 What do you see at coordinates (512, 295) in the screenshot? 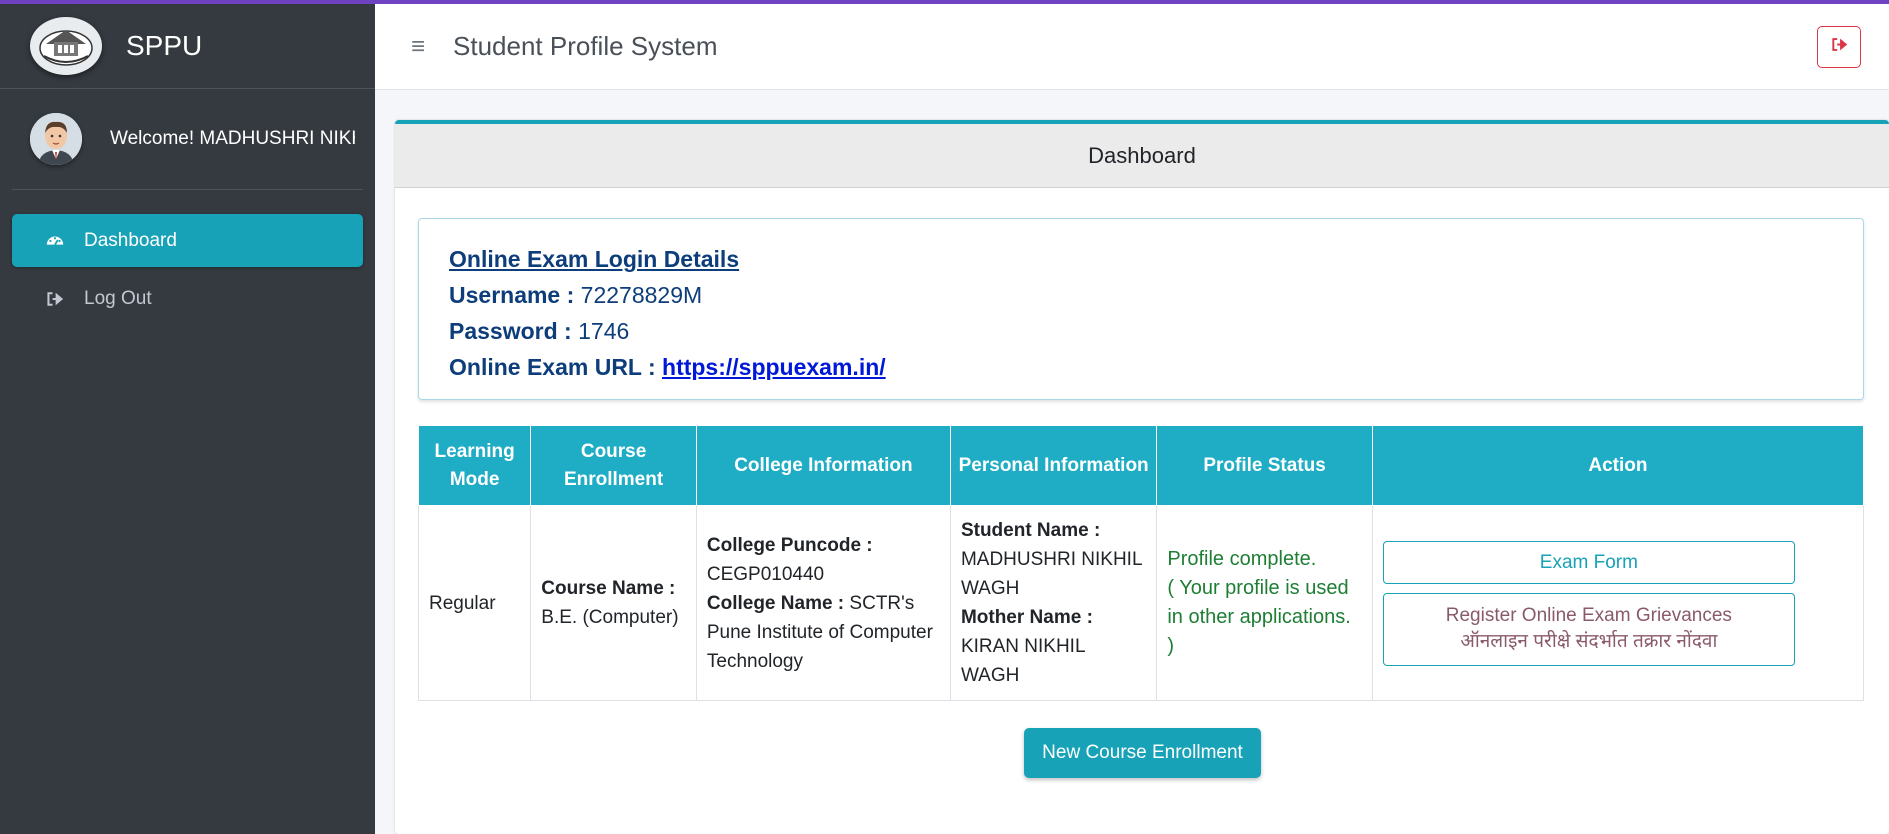
I see `username-label: Username :` at bounding box center [512, 295].